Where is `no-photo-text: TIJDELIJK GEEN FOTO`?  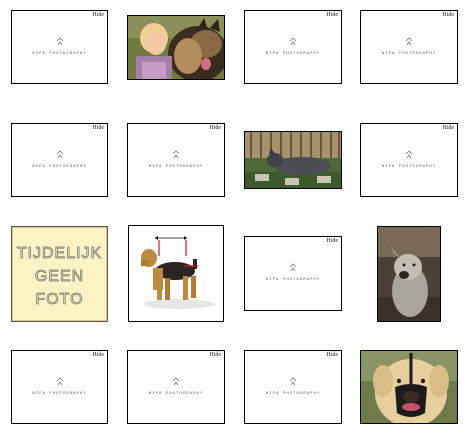 no-photo-text: TIJDELIJK GEEN FOTO is located at coordinates (59, 276).